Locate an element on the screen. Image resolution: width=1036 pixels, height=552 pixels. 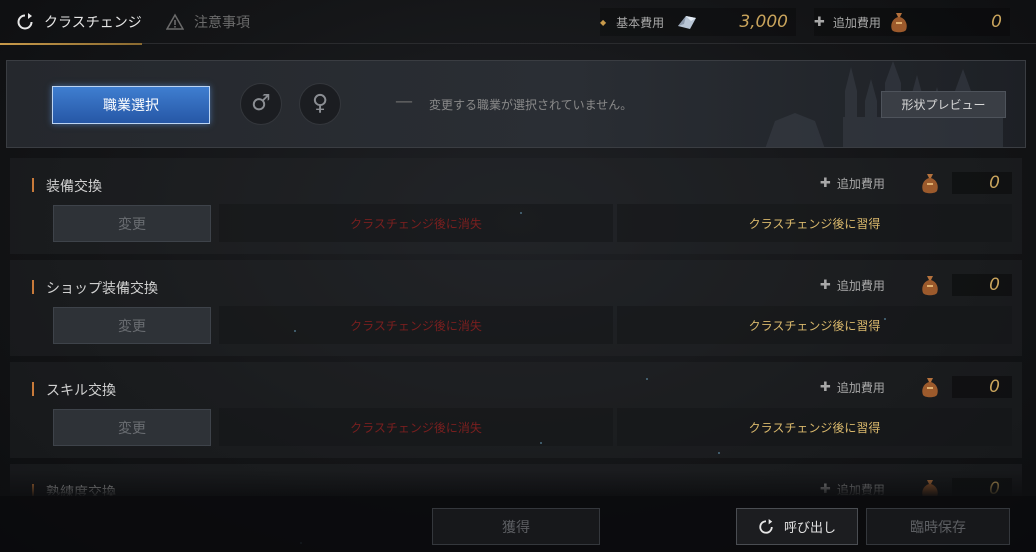
tab-notice-label: 注意事項 is located at coordinates (222, 23).